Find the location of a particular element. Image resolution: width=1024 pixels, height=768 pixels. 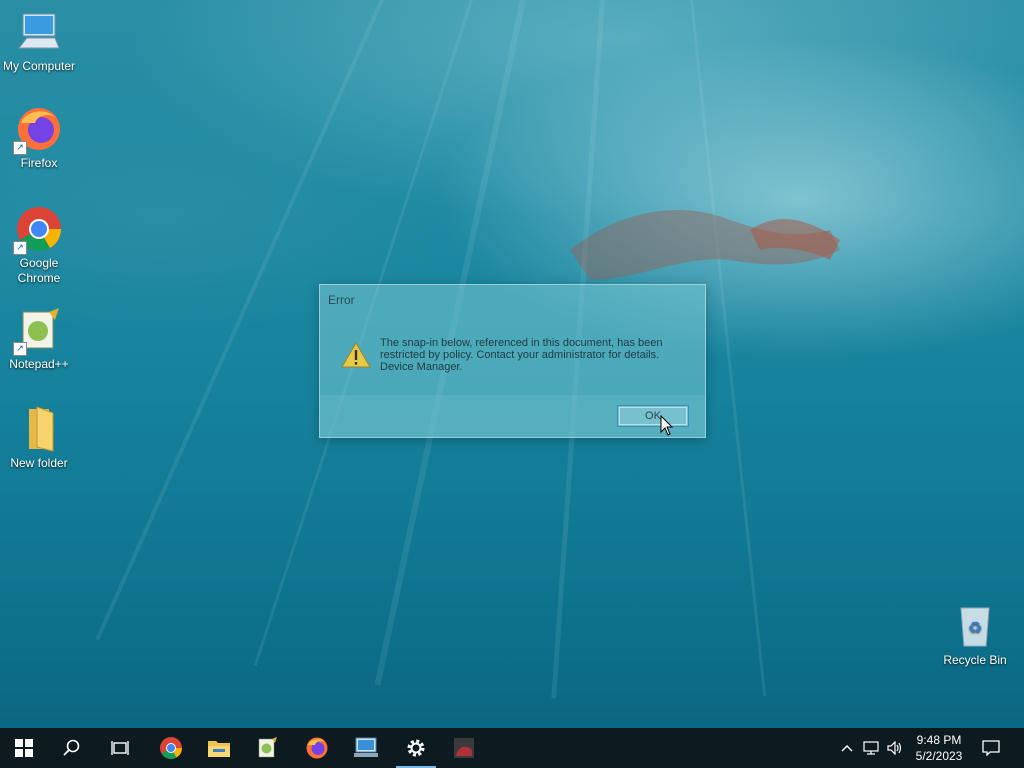

desktop-icon-google-chrome: ↗ Google Chrome is located at coordinates (39, 245).